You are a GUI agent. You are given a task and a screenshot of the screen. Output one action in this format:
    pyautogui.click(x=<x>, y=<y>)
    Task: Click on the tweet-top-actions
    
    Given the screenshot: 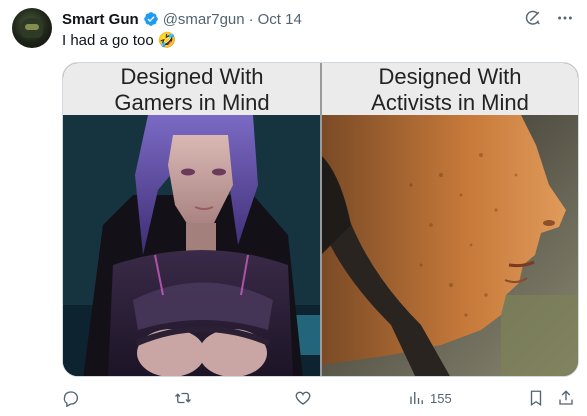 What is the action you would take?
    pyautogui.click(x=549, y=18)
    